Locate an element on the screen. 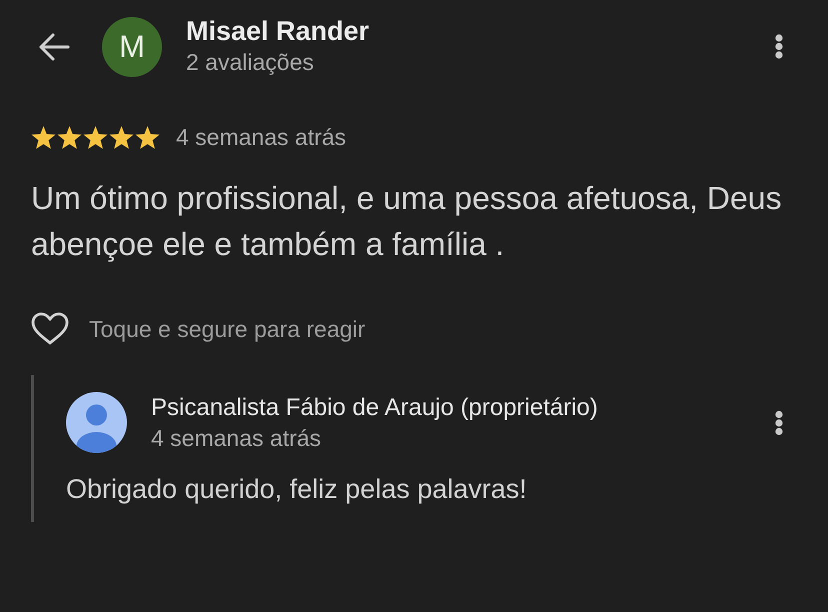 This screenshot has width=828, height=612. avatar-silhouette-icon is located at coordinates (96, 422).